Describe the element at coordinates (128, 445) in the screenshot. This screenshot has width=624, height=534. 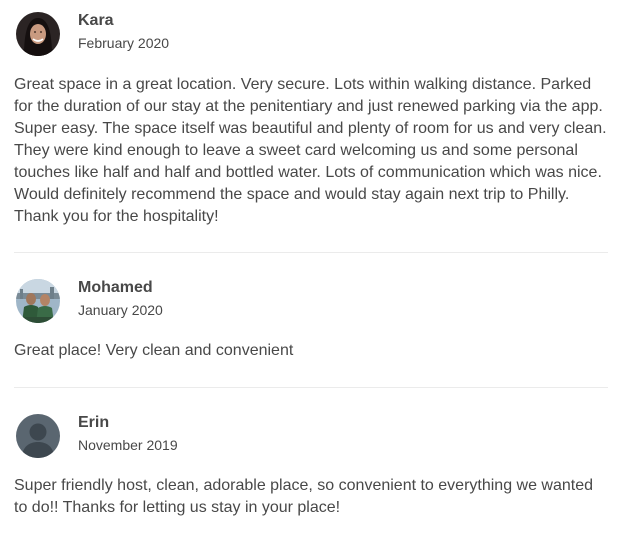
I see `review-date: November 2019` at that location.